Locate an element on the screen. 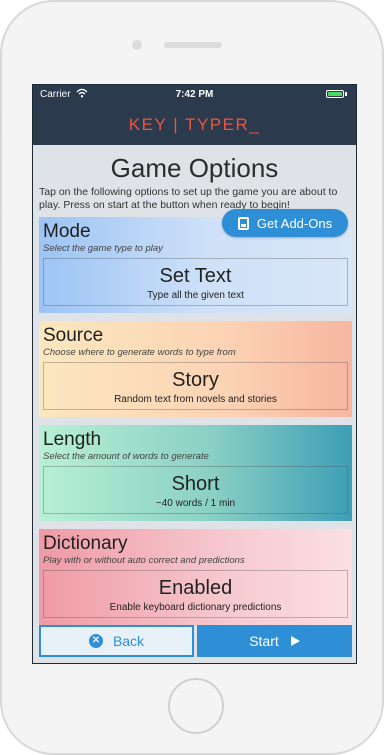  mode-title: Mode is located at coordinates (67, 231).